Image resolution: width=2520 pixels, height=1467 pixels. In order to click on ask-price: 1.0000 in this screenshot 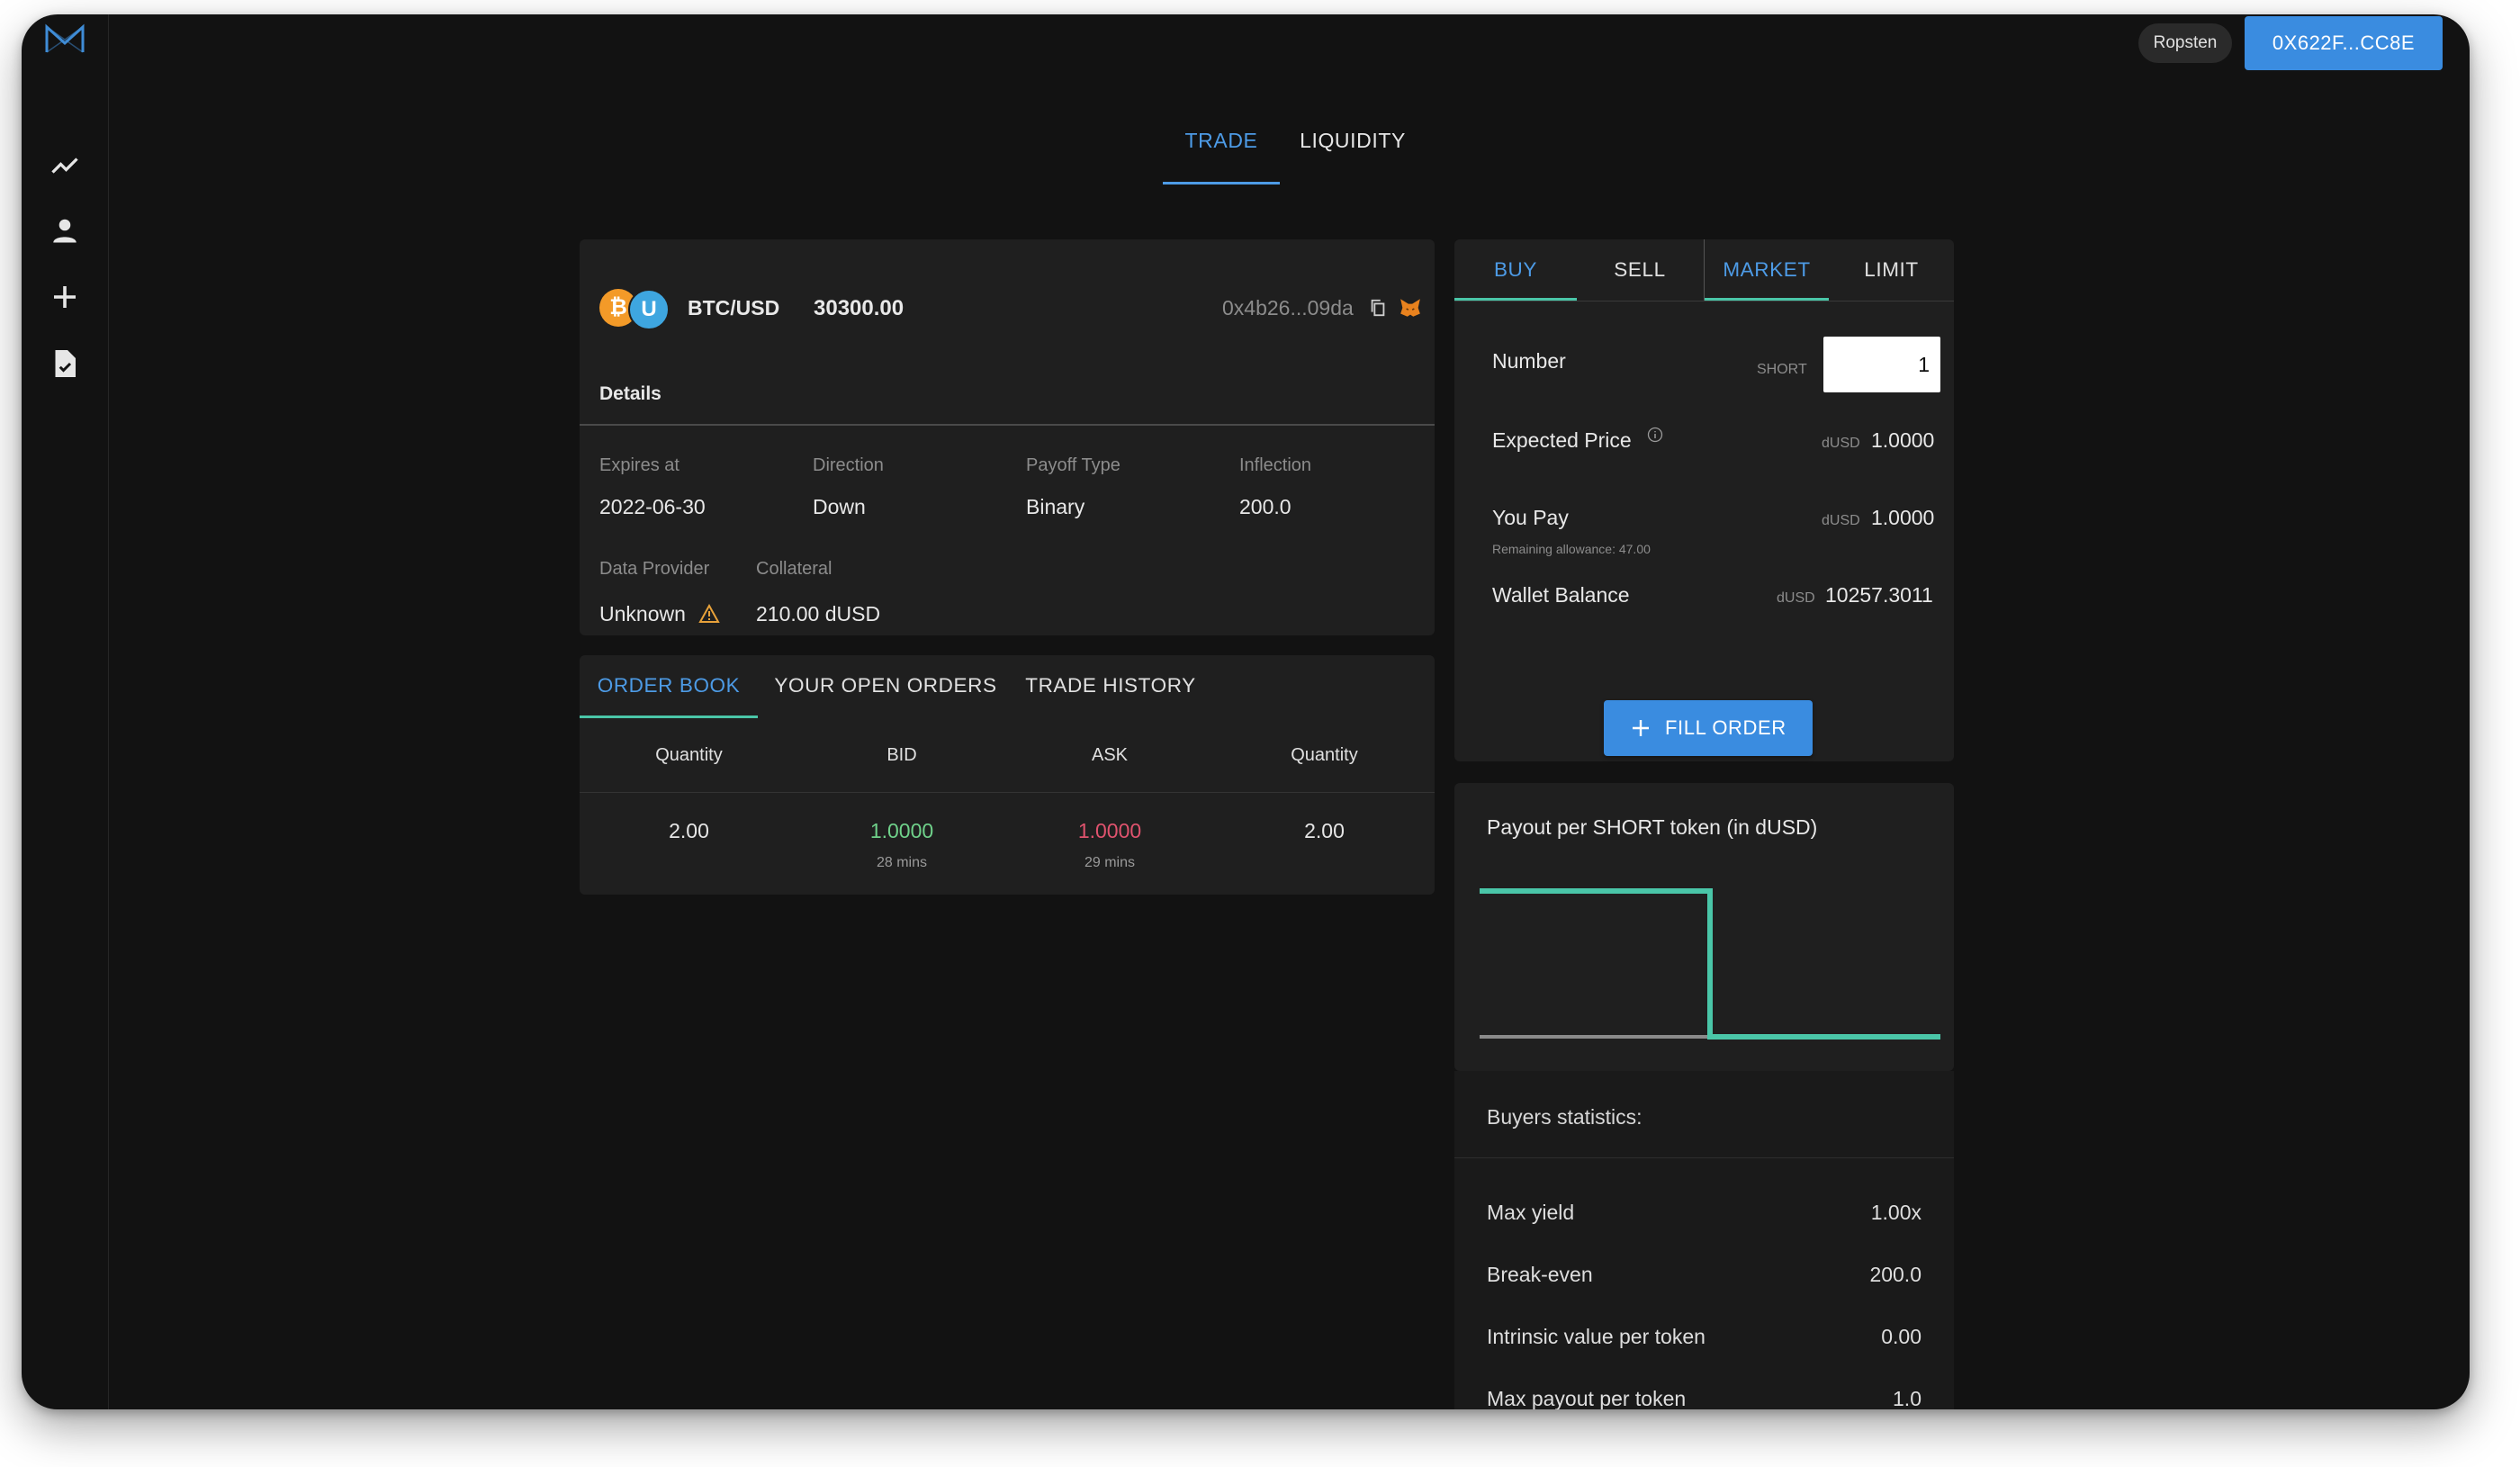, I will do `click(1109, 831)`.